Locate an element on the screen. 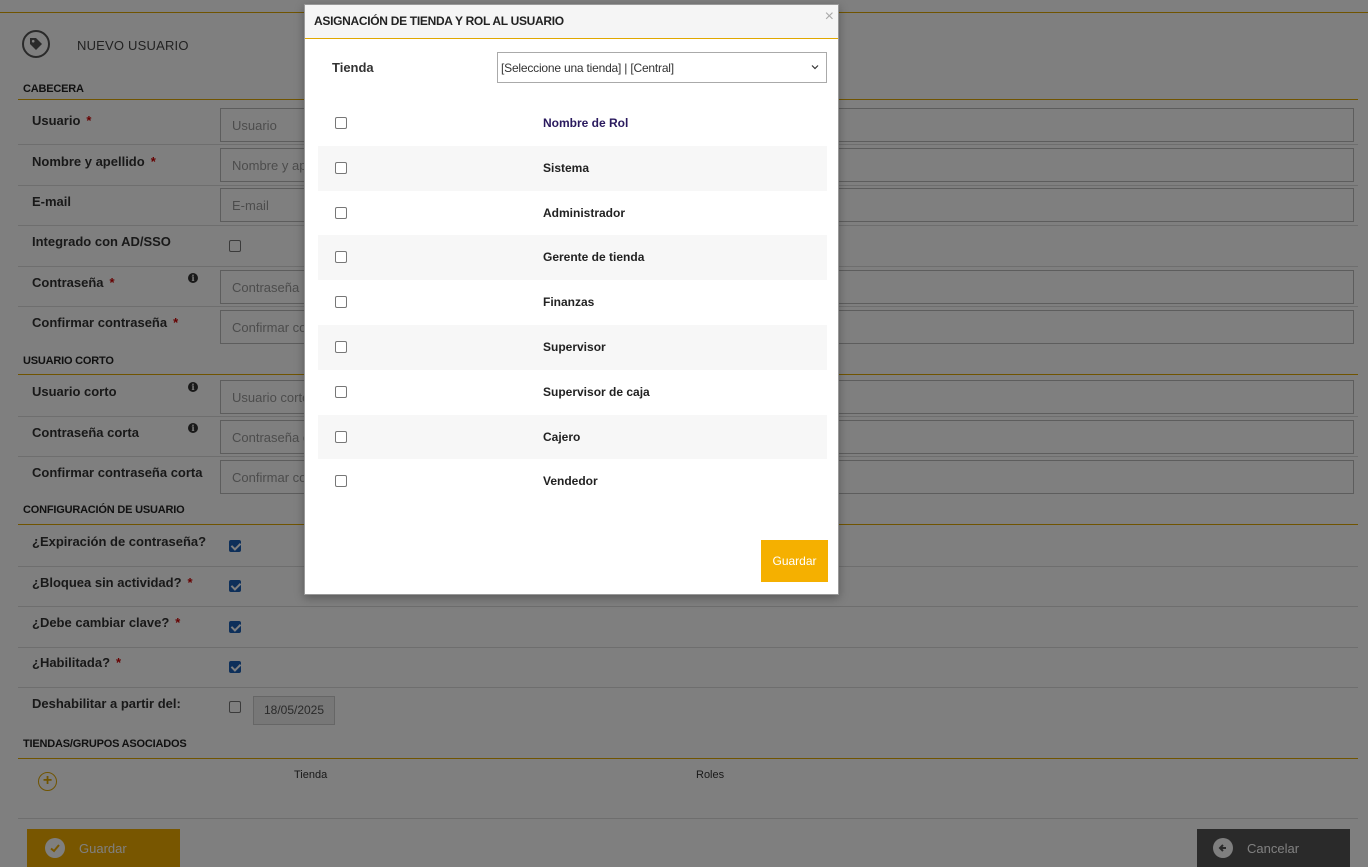 This screenshot has height=867, width=1368. role-row-cajero: Cajero is located at coordinates (572, 437).